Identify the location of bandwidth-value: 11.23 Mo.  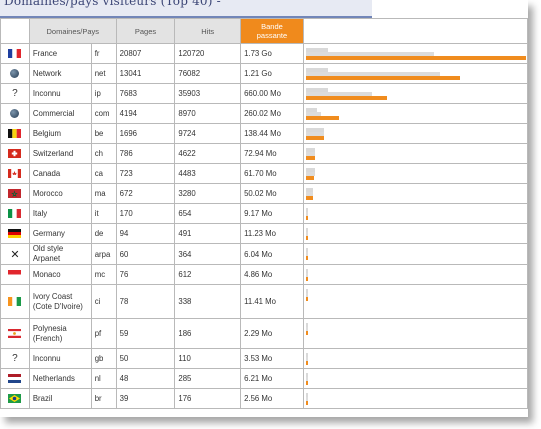
(272, 233).